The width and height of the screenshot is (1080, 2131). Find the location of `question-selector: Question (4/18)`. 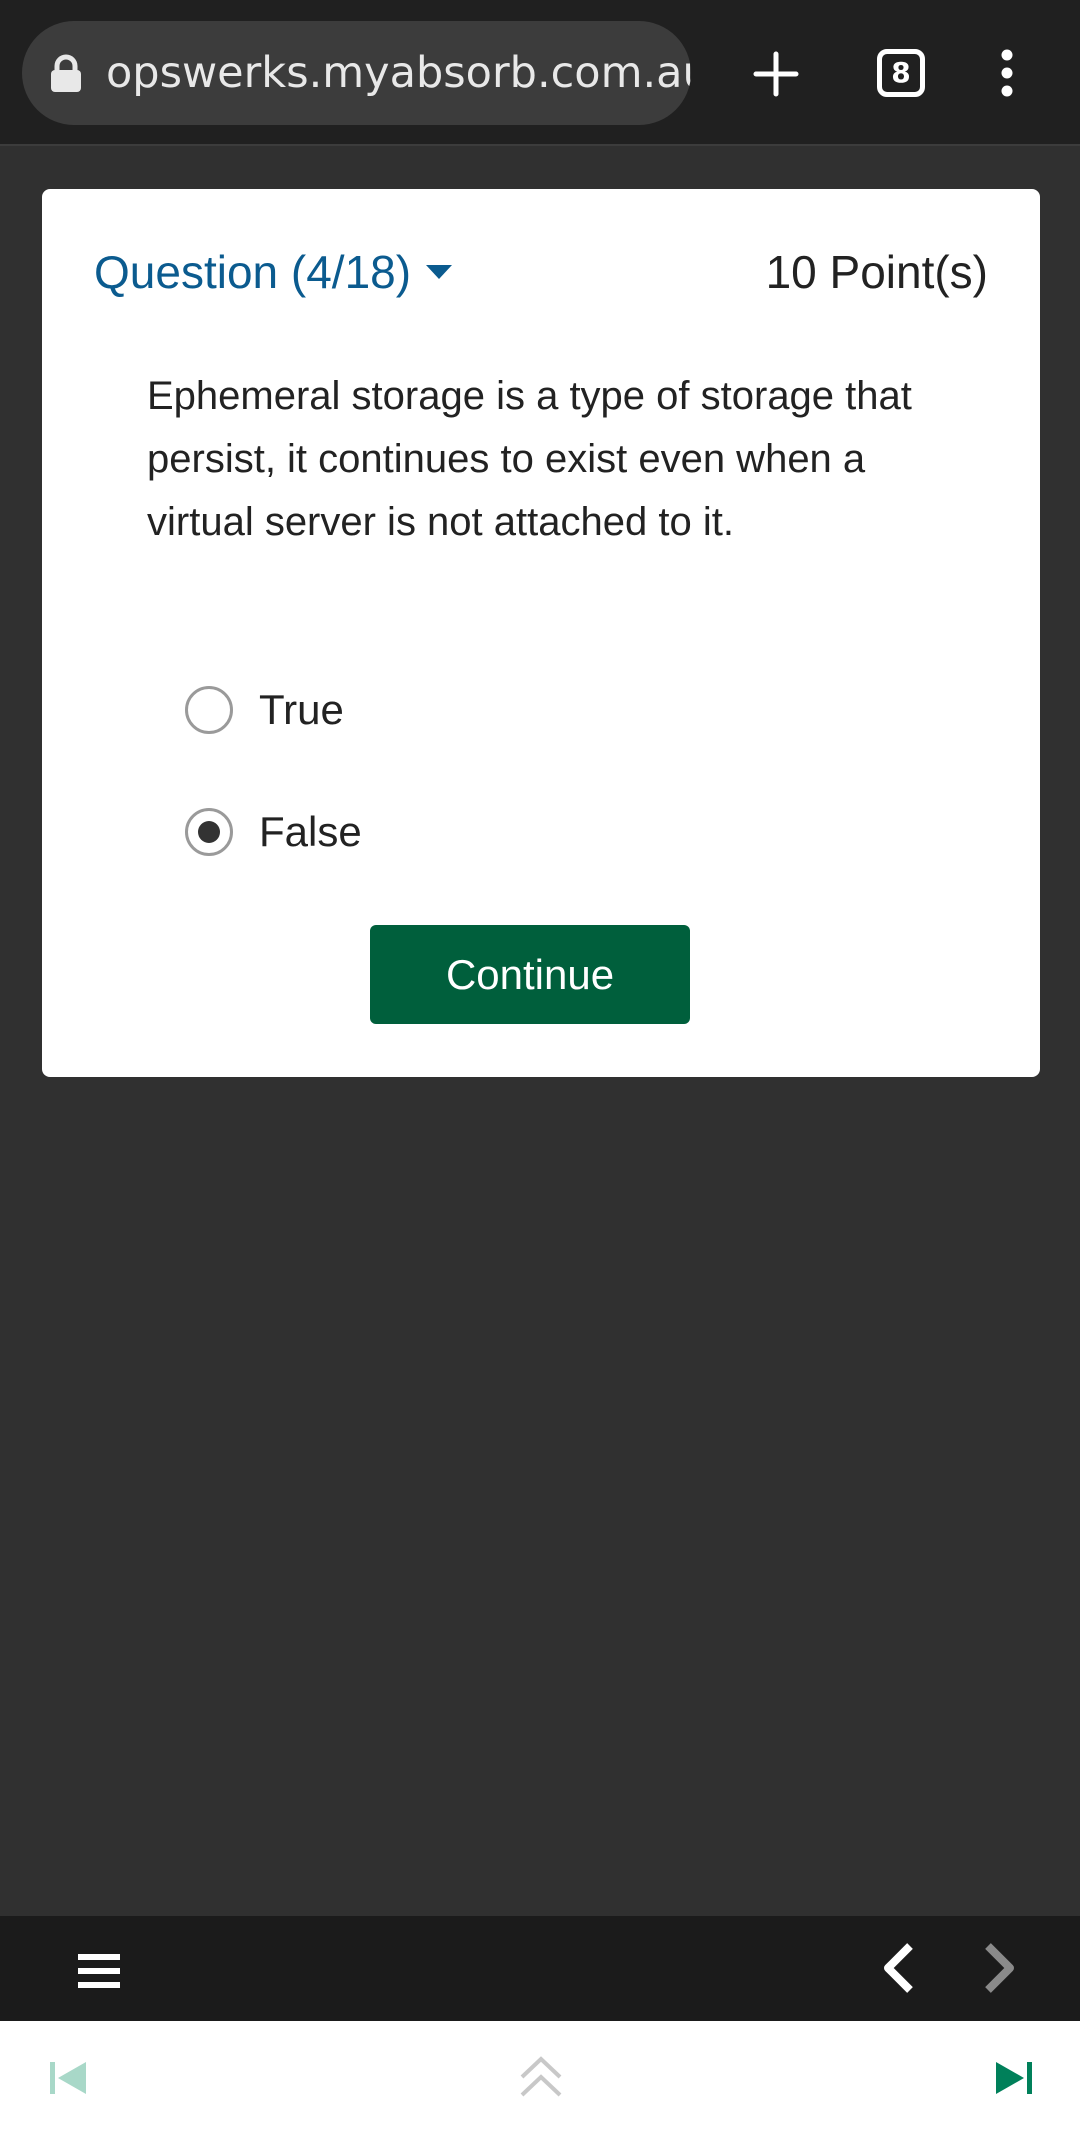

question-selector: Question (4/18) is located at coordinates (273, 272).